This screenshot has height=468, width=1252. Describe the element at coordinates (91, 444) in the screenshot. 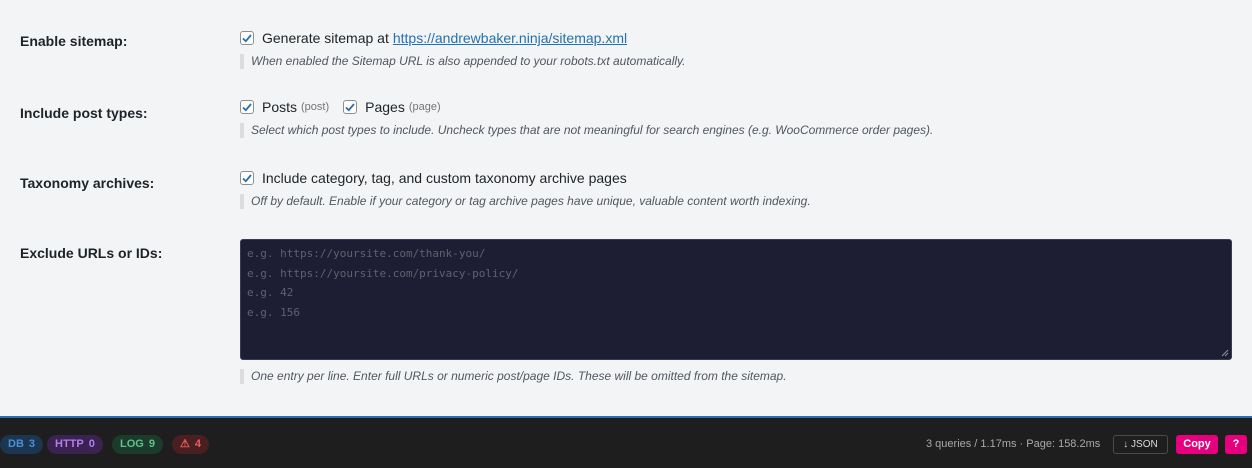

I see `http-pill-count: 0` at that location.